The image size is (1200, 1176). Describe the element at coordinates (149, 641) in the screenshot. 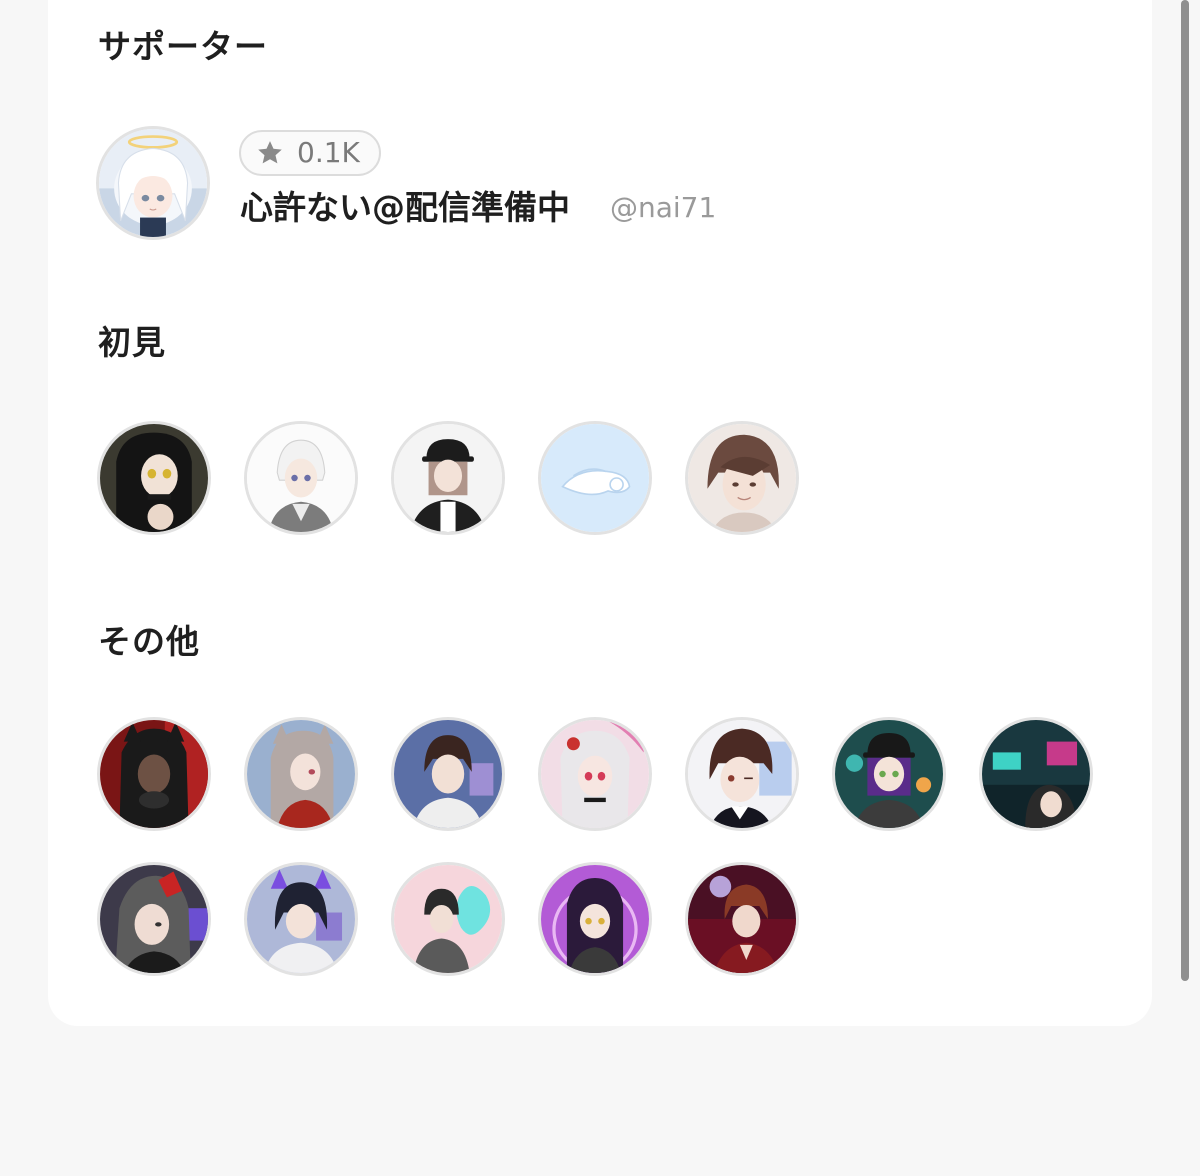

I see `section-title-others: その他` at that location.